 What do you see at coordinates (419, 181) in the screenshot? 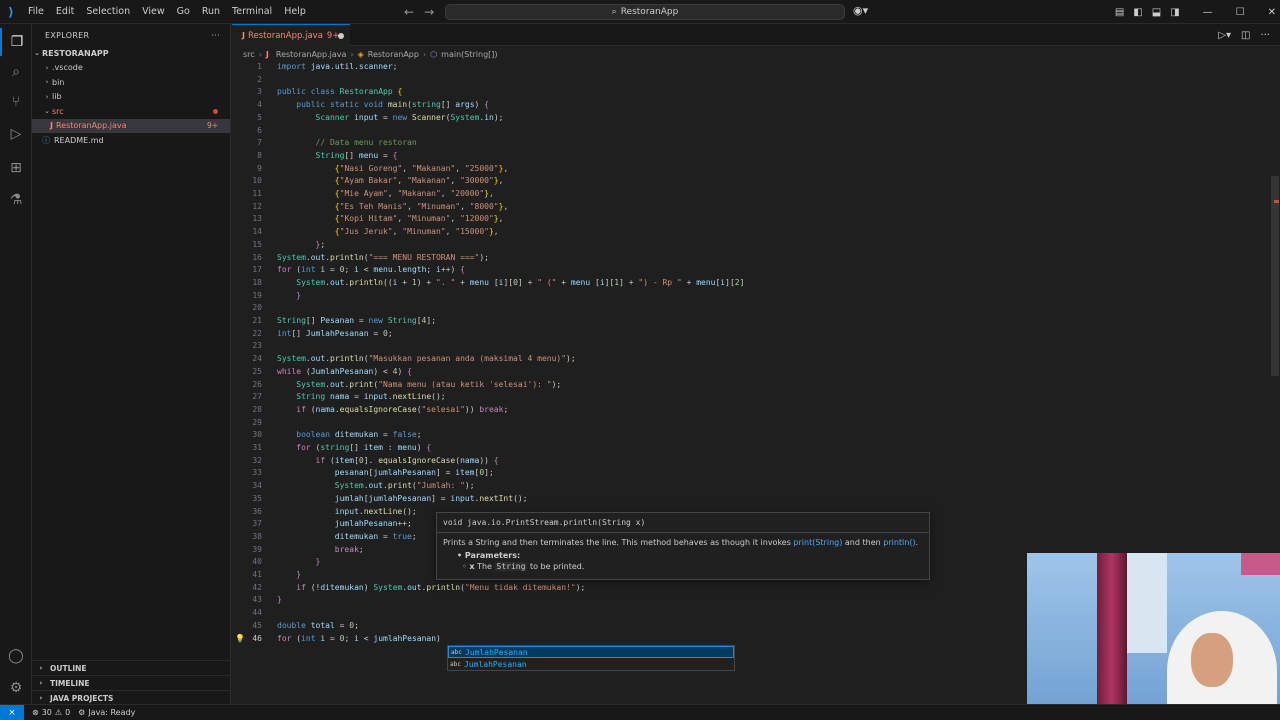
I see `line-text: {"Ayam Bakar", "Makanan", "30000"},` at bounding box center [419, 181].